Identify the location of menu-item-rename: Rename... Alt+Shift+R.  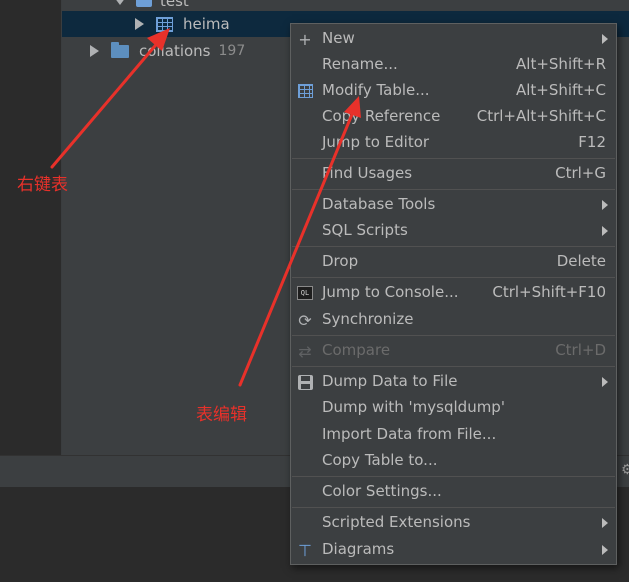
(453, 65).